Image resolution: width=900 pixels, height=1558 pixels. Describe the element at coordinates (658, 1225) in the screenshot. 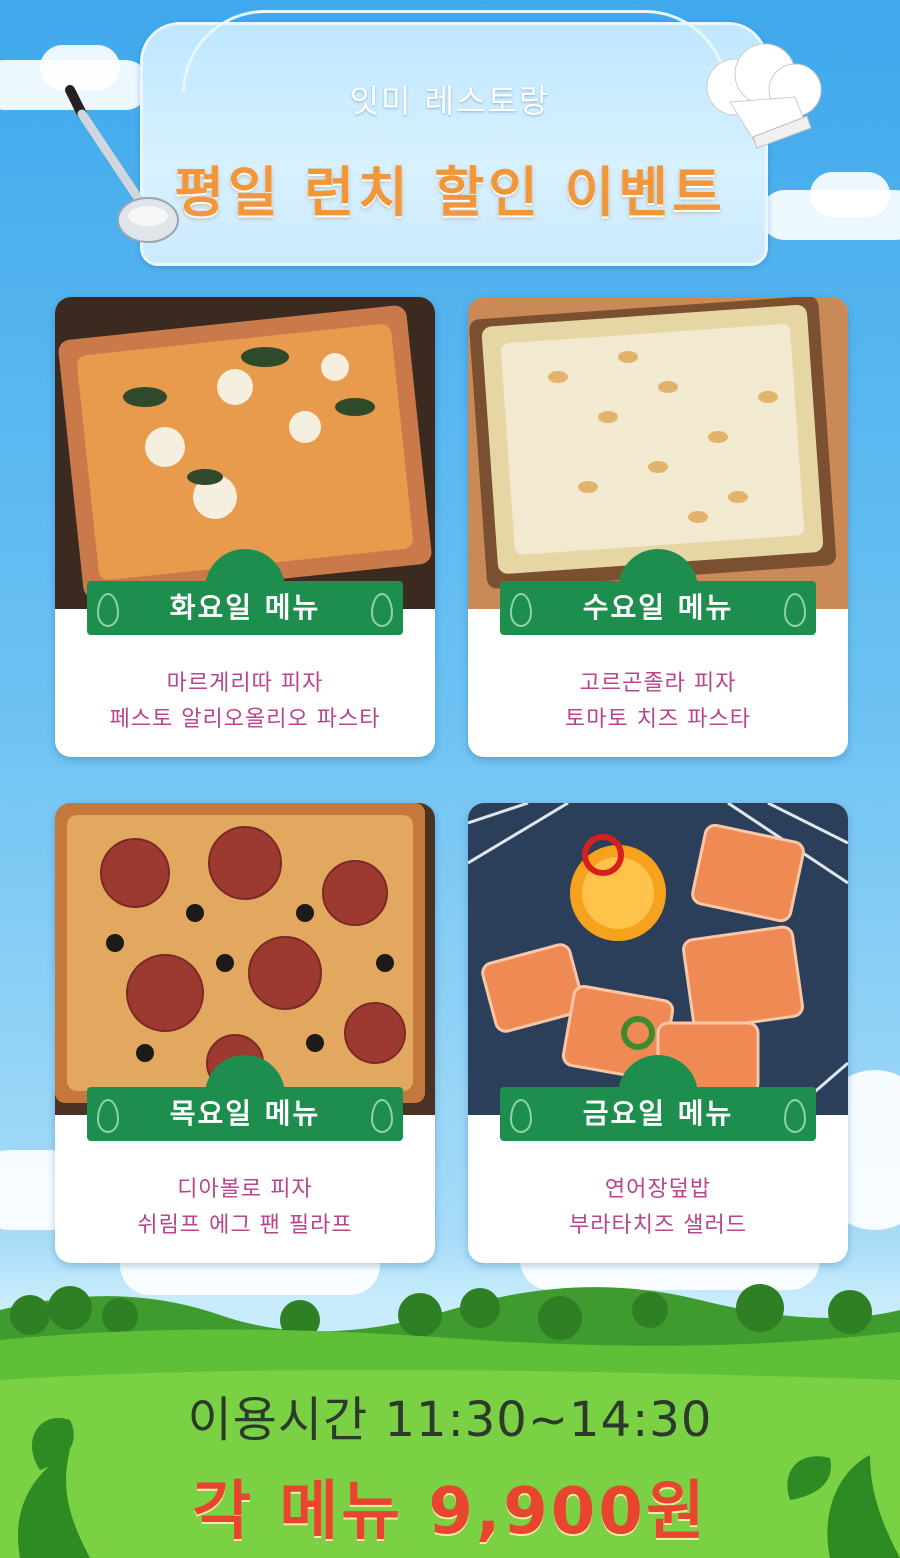

I see `menu-item: 부라타치즈 샐러드` at that location.